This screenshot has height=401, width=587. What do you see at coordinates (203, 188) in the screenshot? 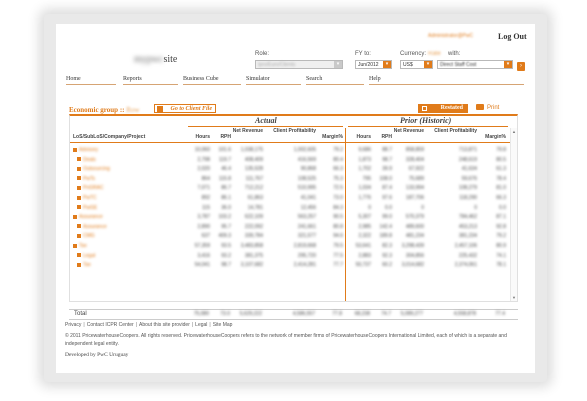
I see `table-cell: 7,071` at bounding box center [203, 188].